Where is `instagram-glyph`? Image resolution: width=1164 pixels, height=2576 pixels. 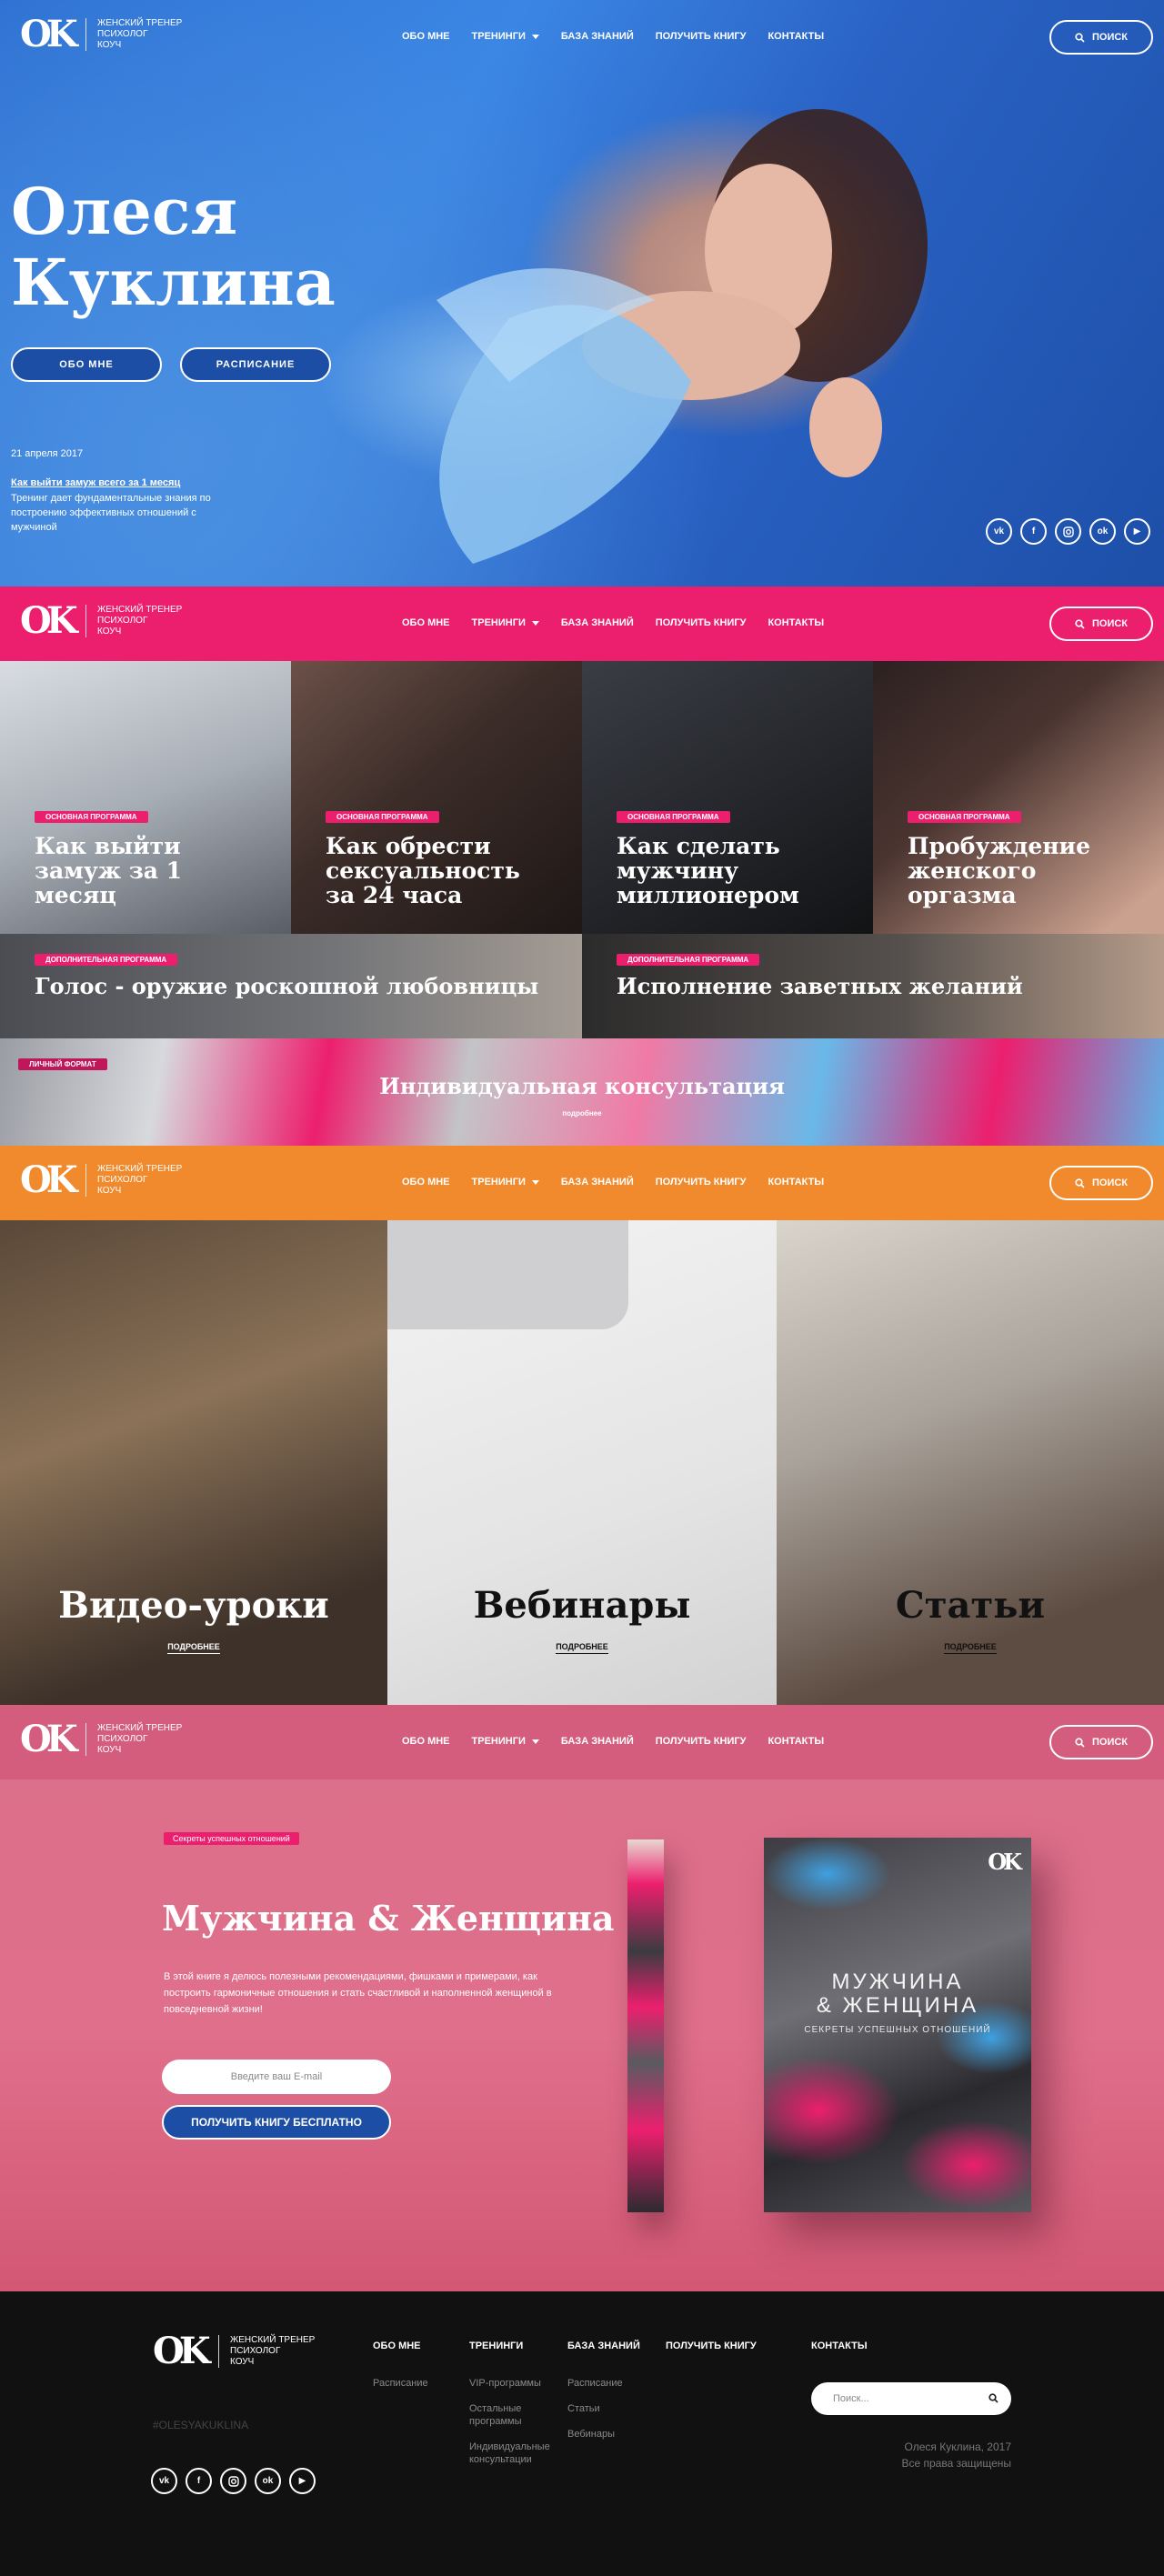 instagram-glyph is located at coordinates (233, 2481).